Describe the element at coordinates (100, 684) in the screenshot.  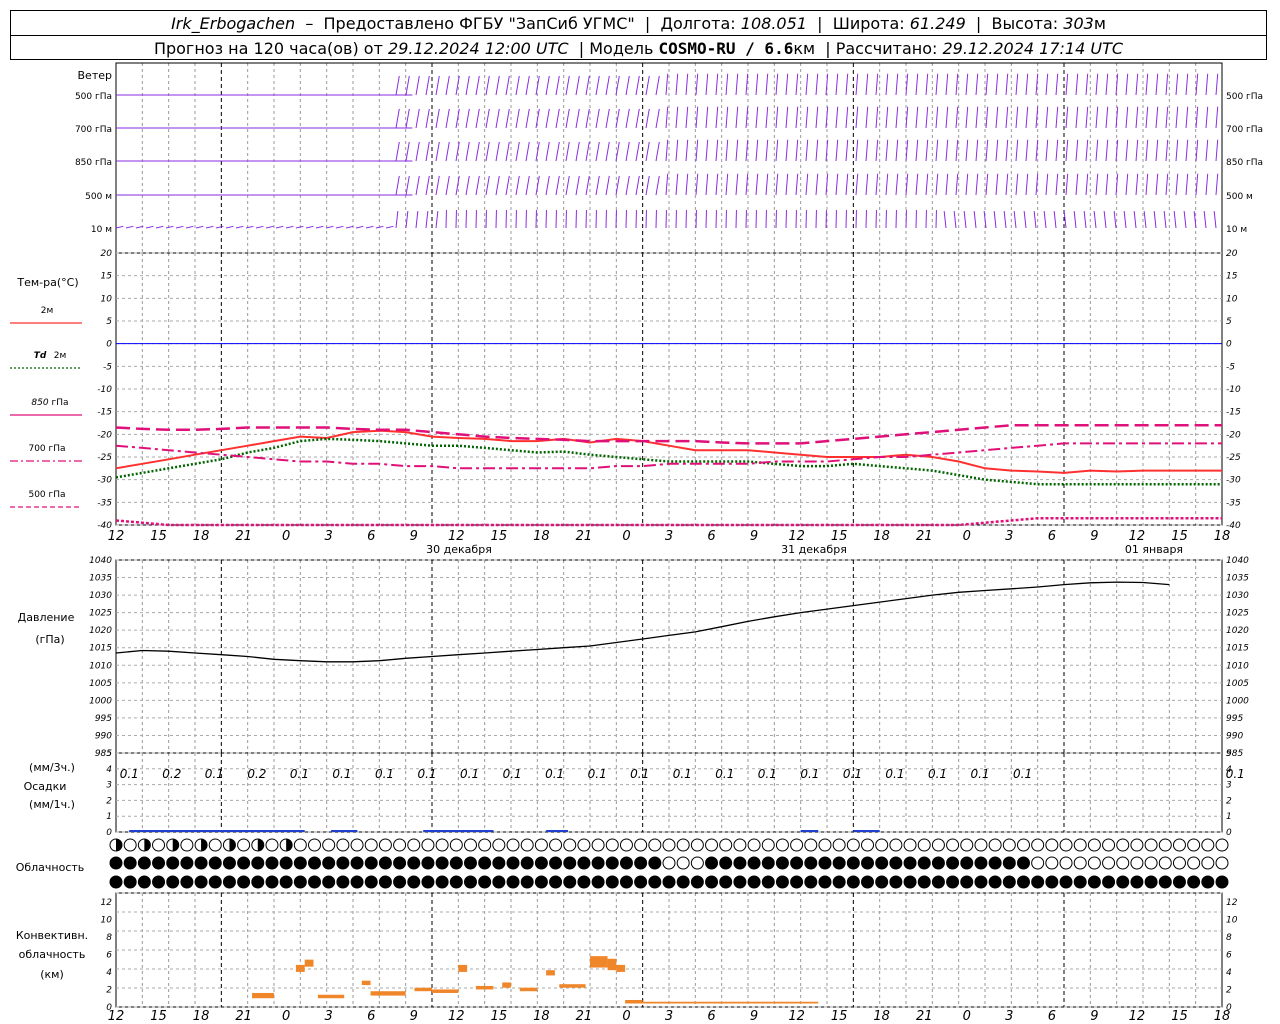
I see `pres-tick-left: 1005` at that location.